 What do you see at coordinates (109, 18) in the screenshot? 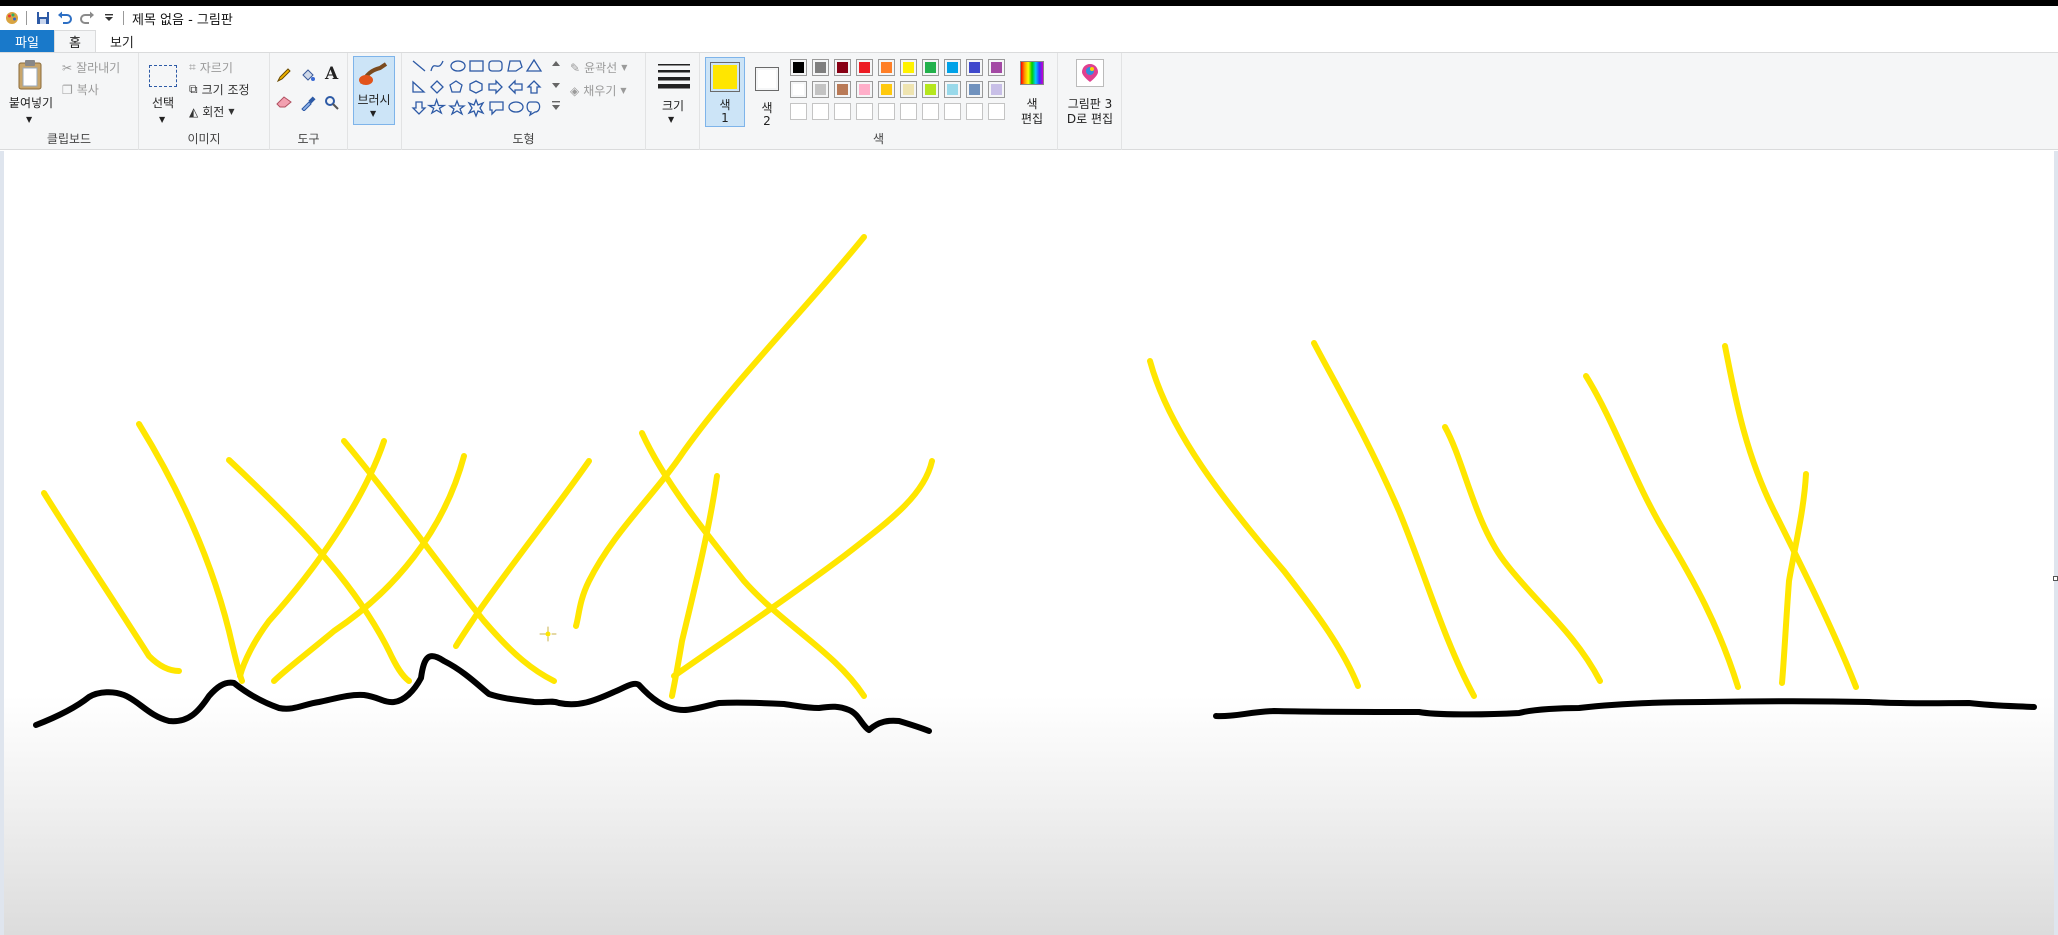
I see `customize-dropdown-icon` at bounding box center [109, 18].